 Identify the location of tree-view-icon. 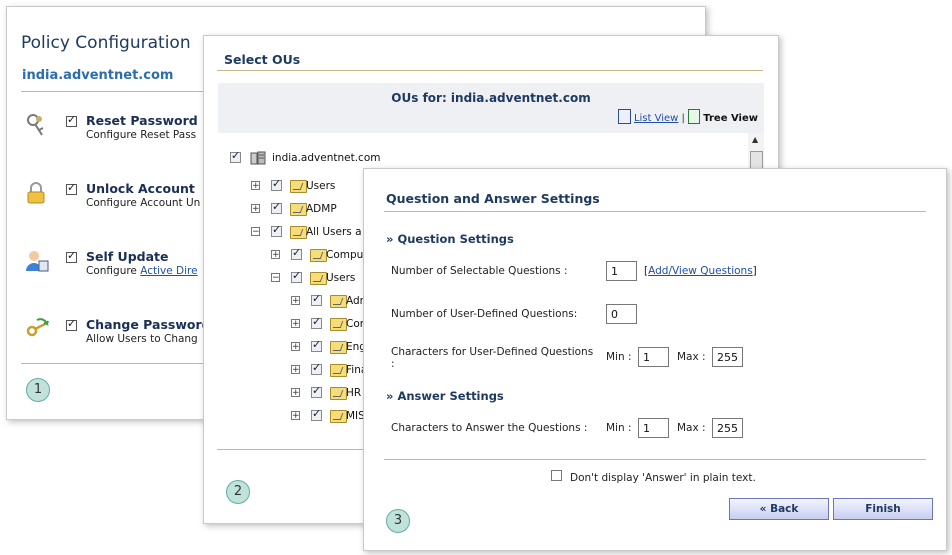
(694, 116).